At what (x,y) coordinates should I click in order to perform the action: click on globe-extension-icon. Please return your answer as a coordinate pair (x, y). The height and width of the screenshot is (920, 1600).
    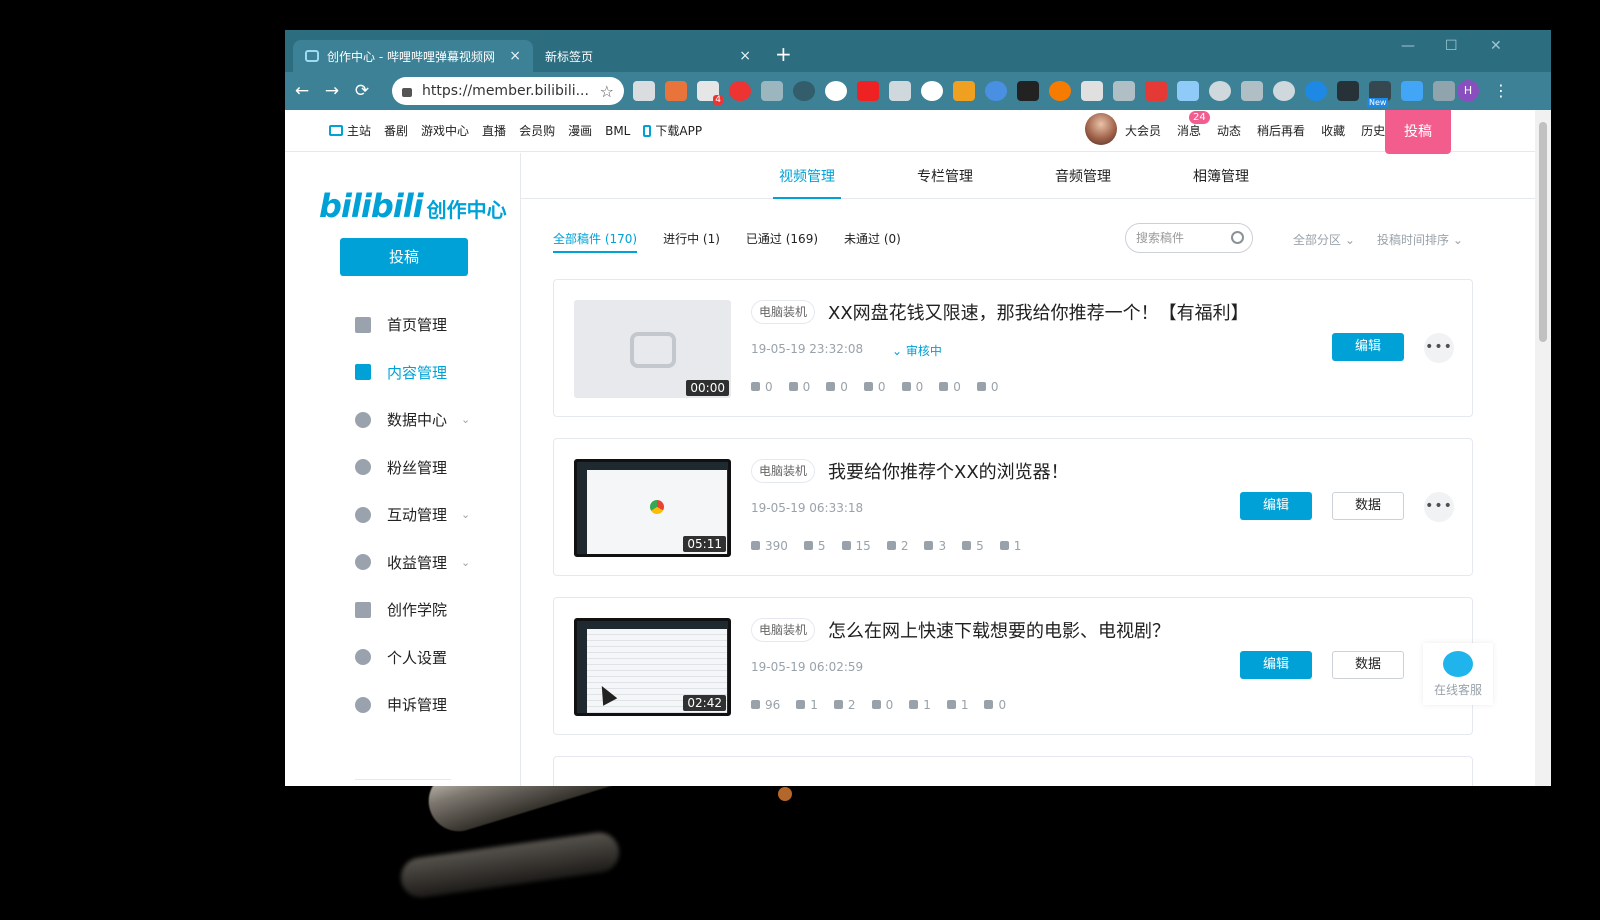
    Looking at the image, I should click on (996, 91).